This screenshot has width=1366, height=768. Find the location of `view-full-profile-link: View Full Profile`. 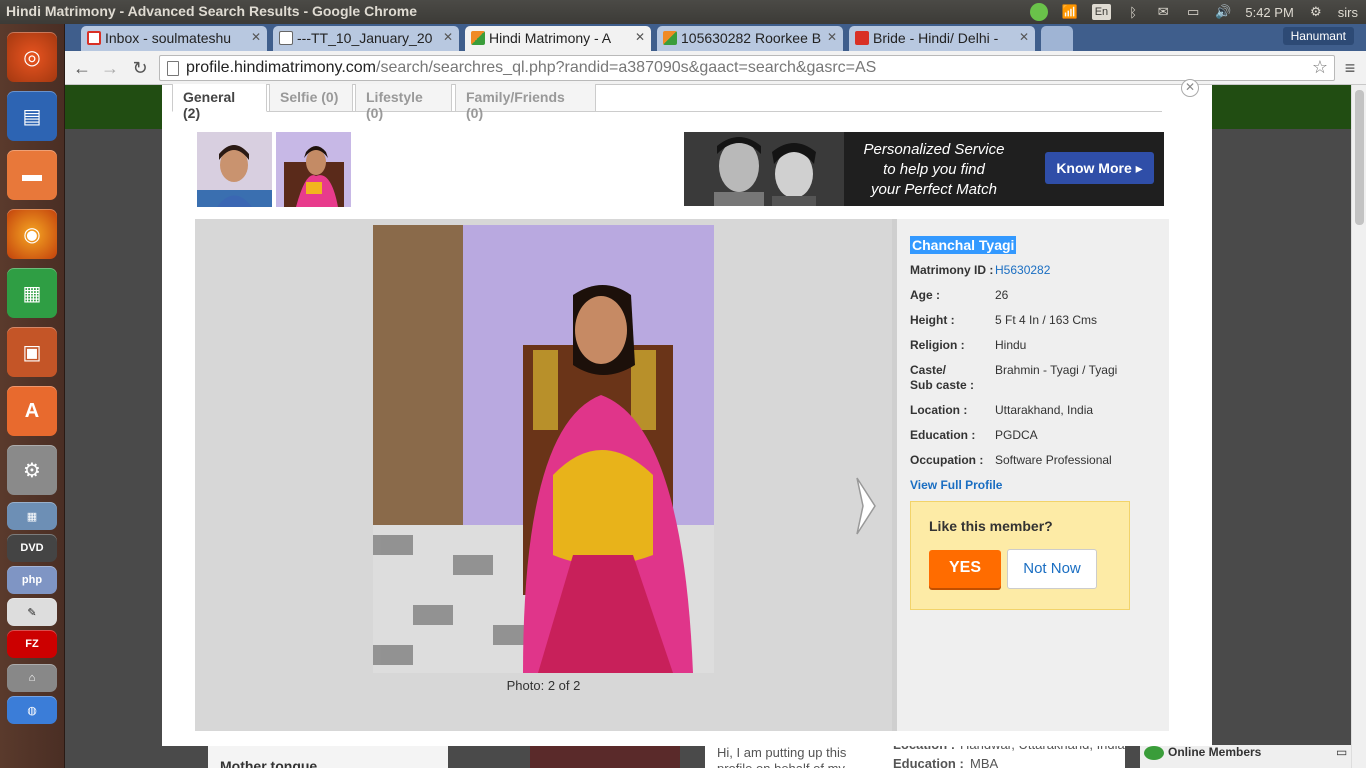

view-full-profile-link: View Full Profile is located at coordinates (956, 485).